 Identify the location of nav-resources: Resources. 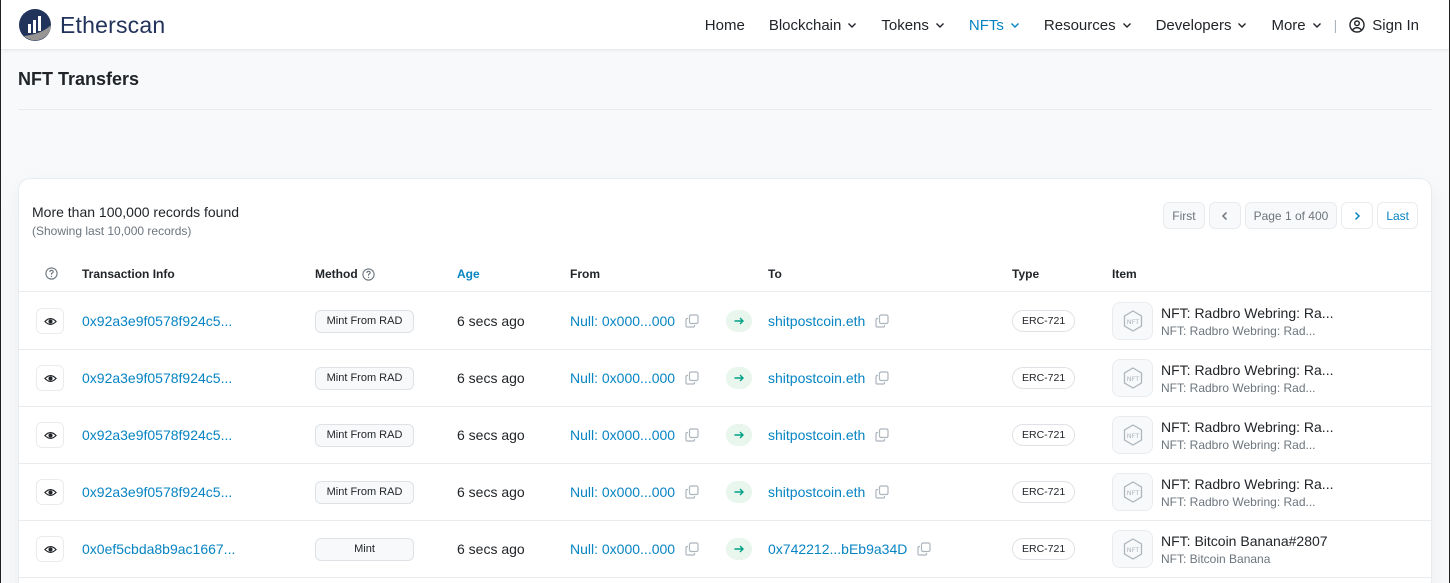
(1088, 25).